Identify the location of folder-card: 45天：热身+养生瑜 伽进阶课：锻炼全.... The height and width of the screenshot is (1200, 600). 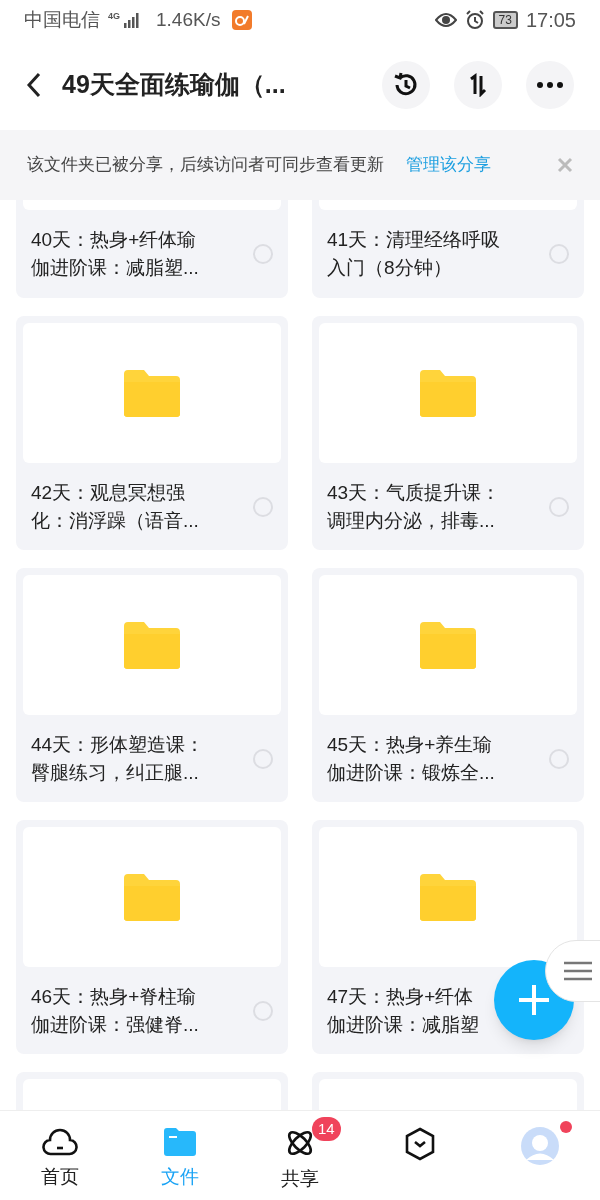
(448, 685).